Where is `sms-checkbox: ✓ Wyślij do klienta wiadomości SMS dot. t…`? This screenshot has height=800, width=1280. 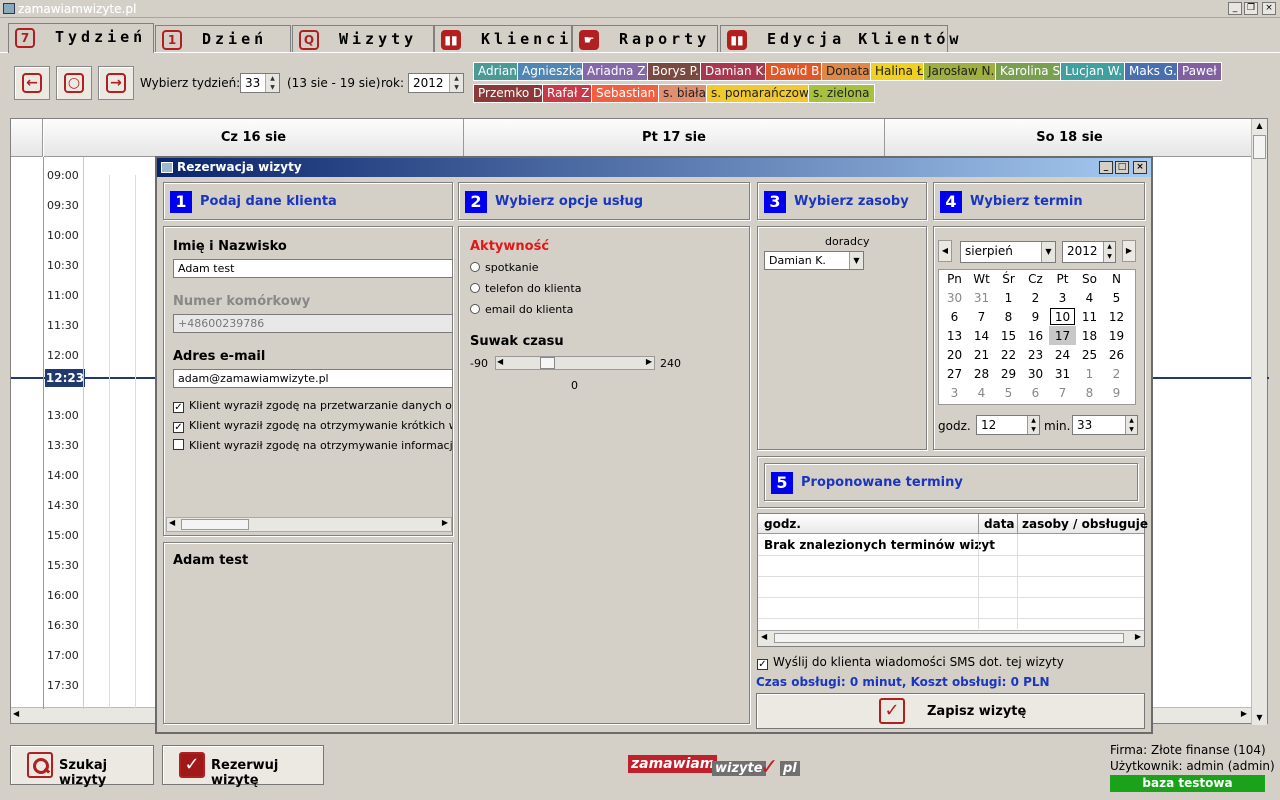 sms-checkbox: ✓ Wyślij do klienta wiadomości SMS dot. t… is located at coordinates (910, 662).